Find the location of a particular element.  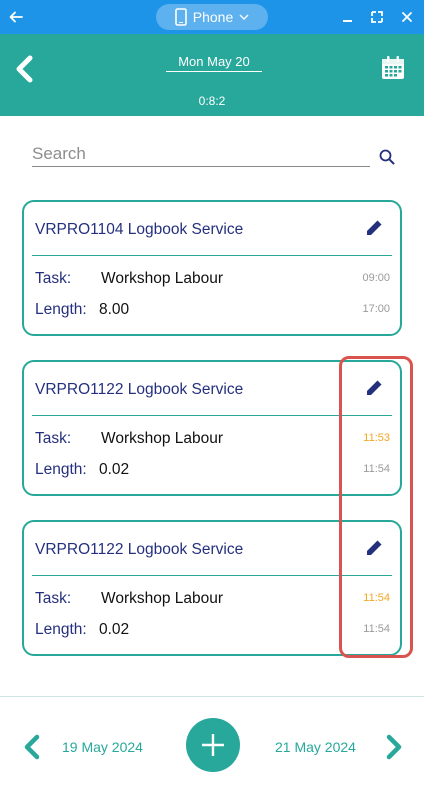

next-day-link: 21 May 2024 is located at coordinates (315, 747).